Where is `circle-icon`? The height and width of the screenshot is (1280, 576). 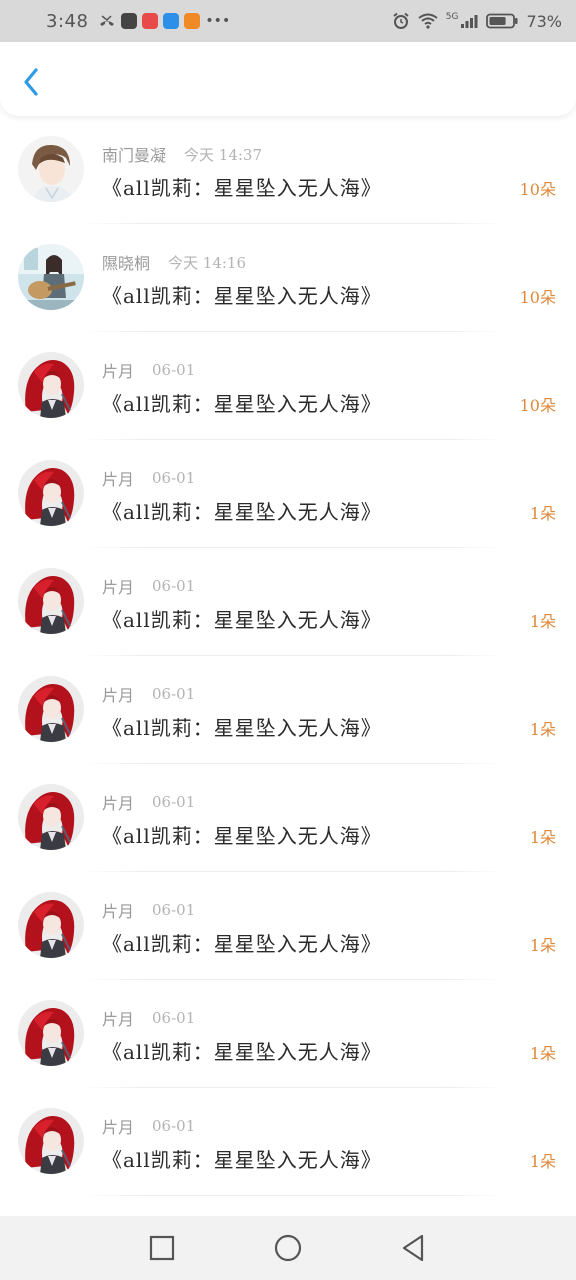
circle-icon is located at coordinates (288, 1248).